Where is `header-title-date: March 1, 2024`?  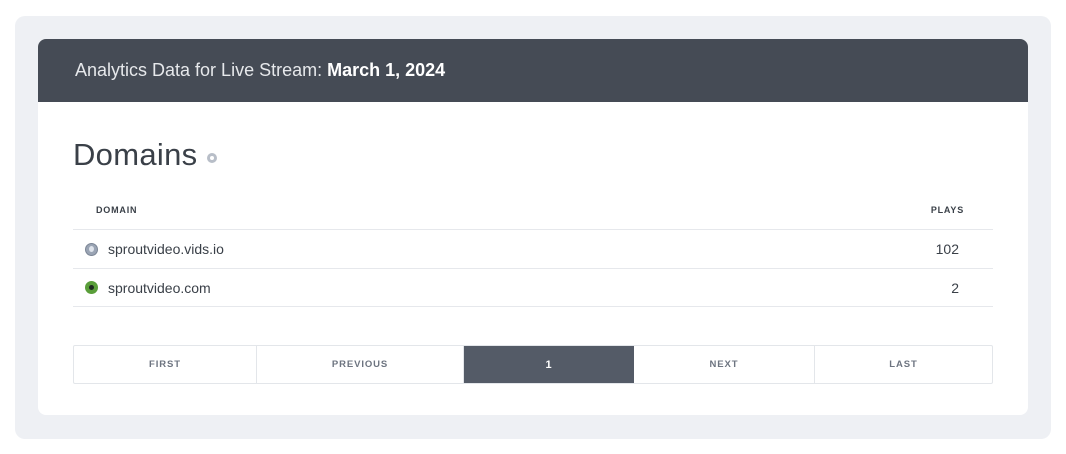
header-title-date: March 1, 2024 is located at coordinates (386, 70).